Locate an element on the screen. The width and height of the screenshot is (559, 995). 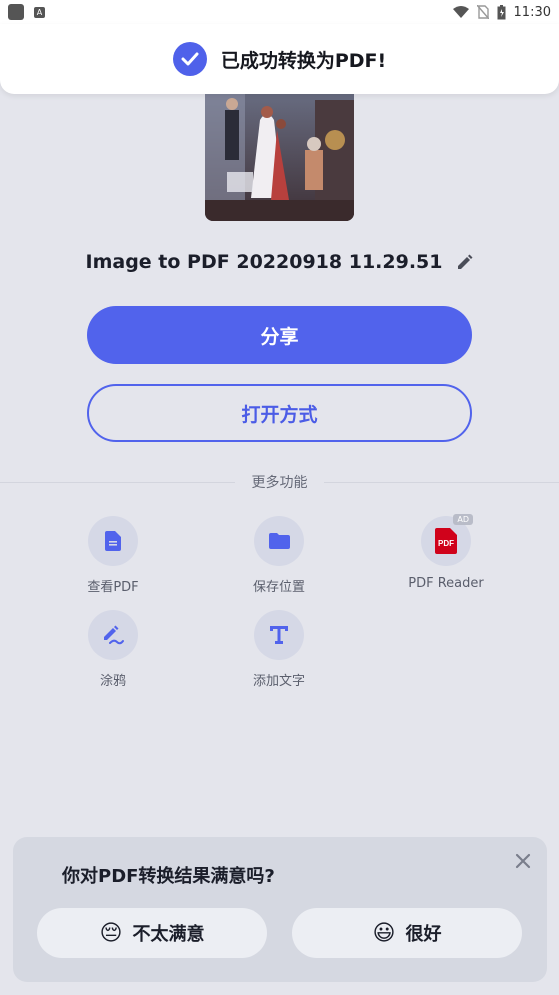
file-name-row: Image to PDF 20220918 11.29.51 is located at coordinates (279, 262).